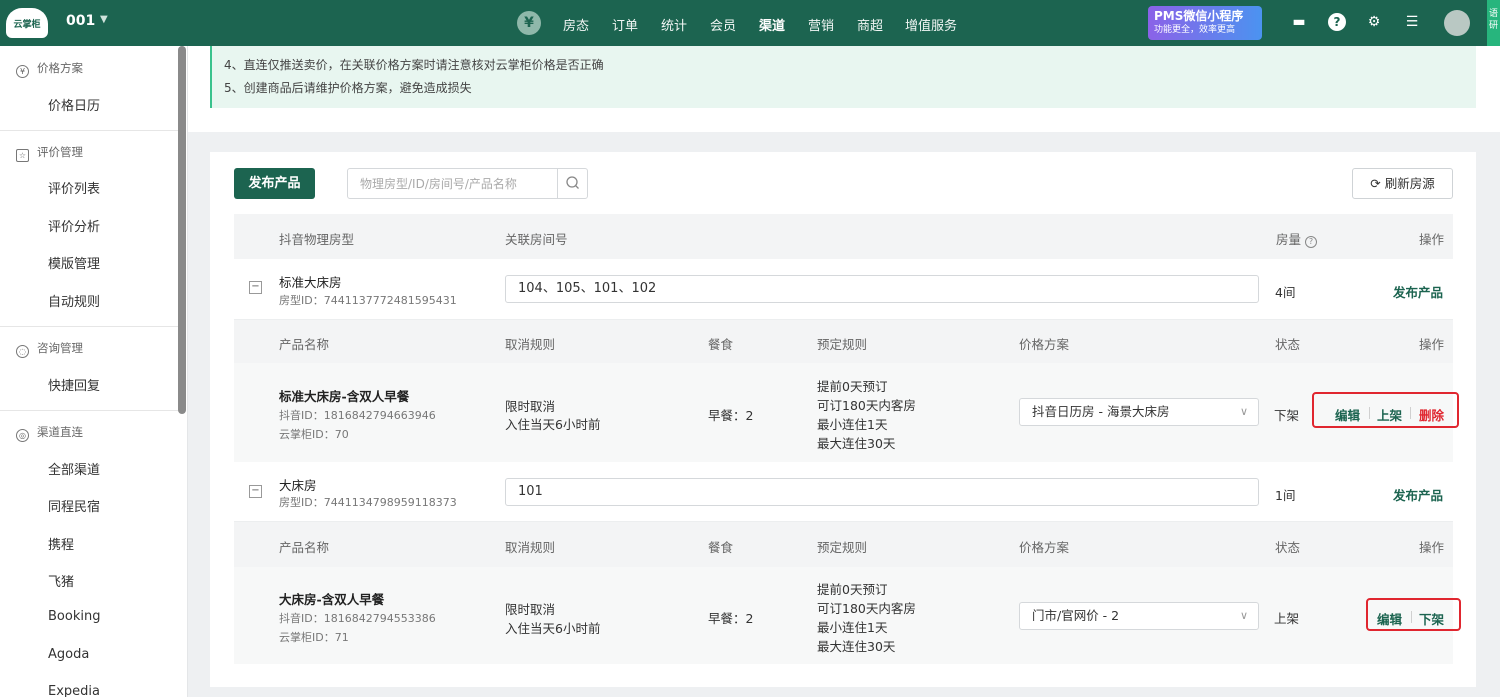  I want to click on chat-icon: ◌, so click(22, 351).